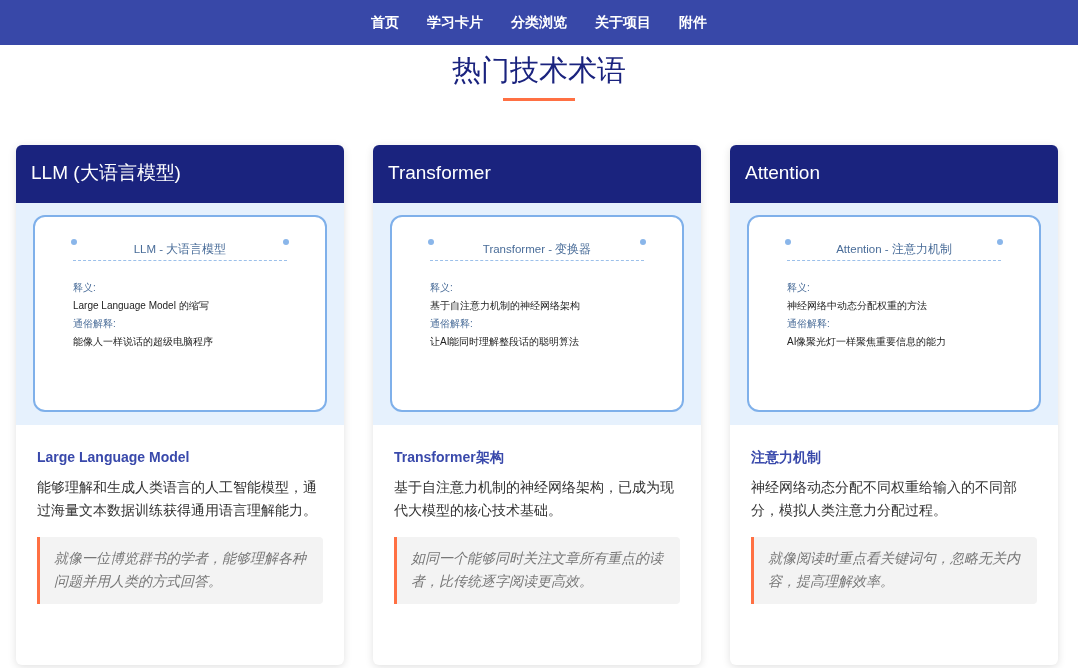 The width and height of the screenshot is (1078, 668). Describe the element at coordinates (539, 99) in the screenshot. I see `title-underline` at that location.